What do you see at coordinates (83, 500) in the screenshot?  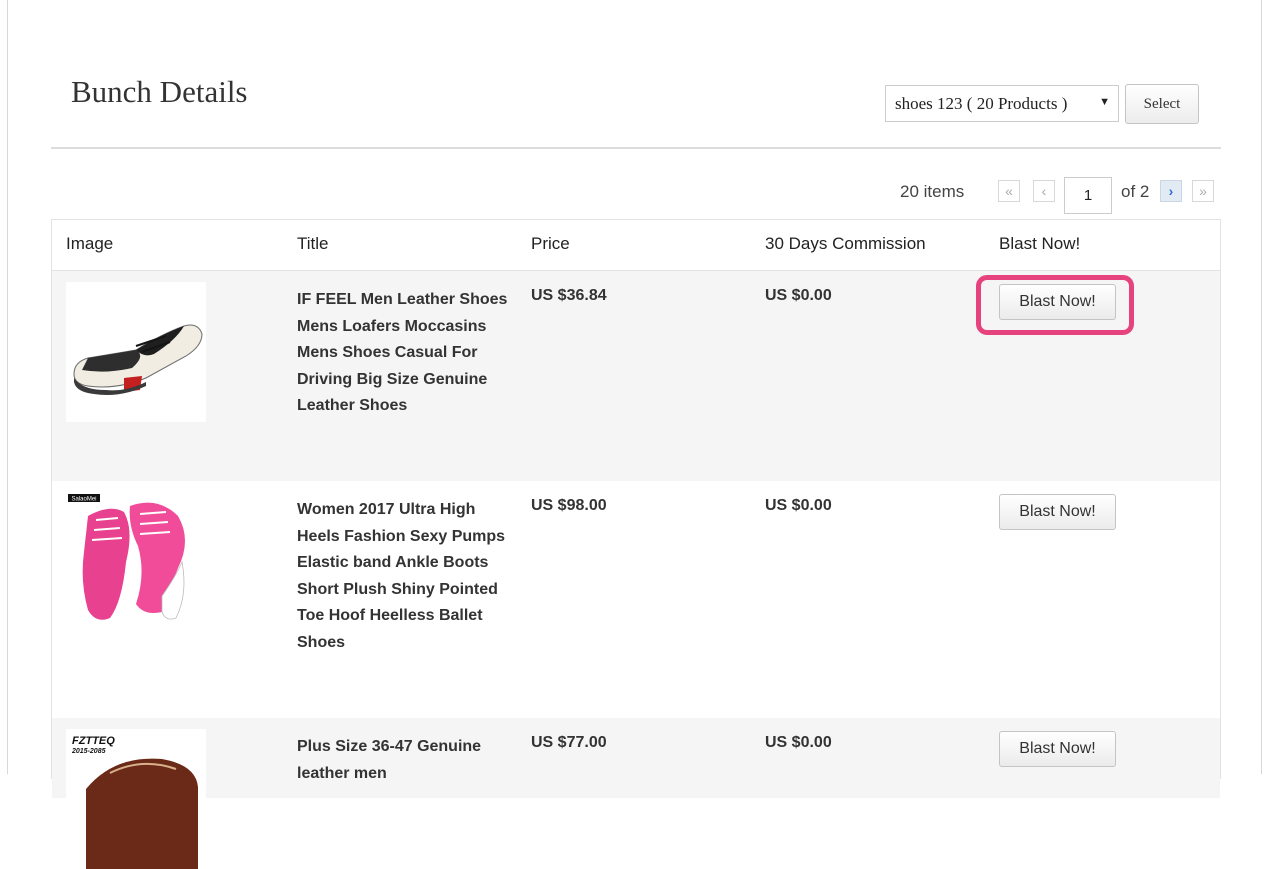 I see `brand-logo-text: SalaoMei` at bounding box center [83, 500].